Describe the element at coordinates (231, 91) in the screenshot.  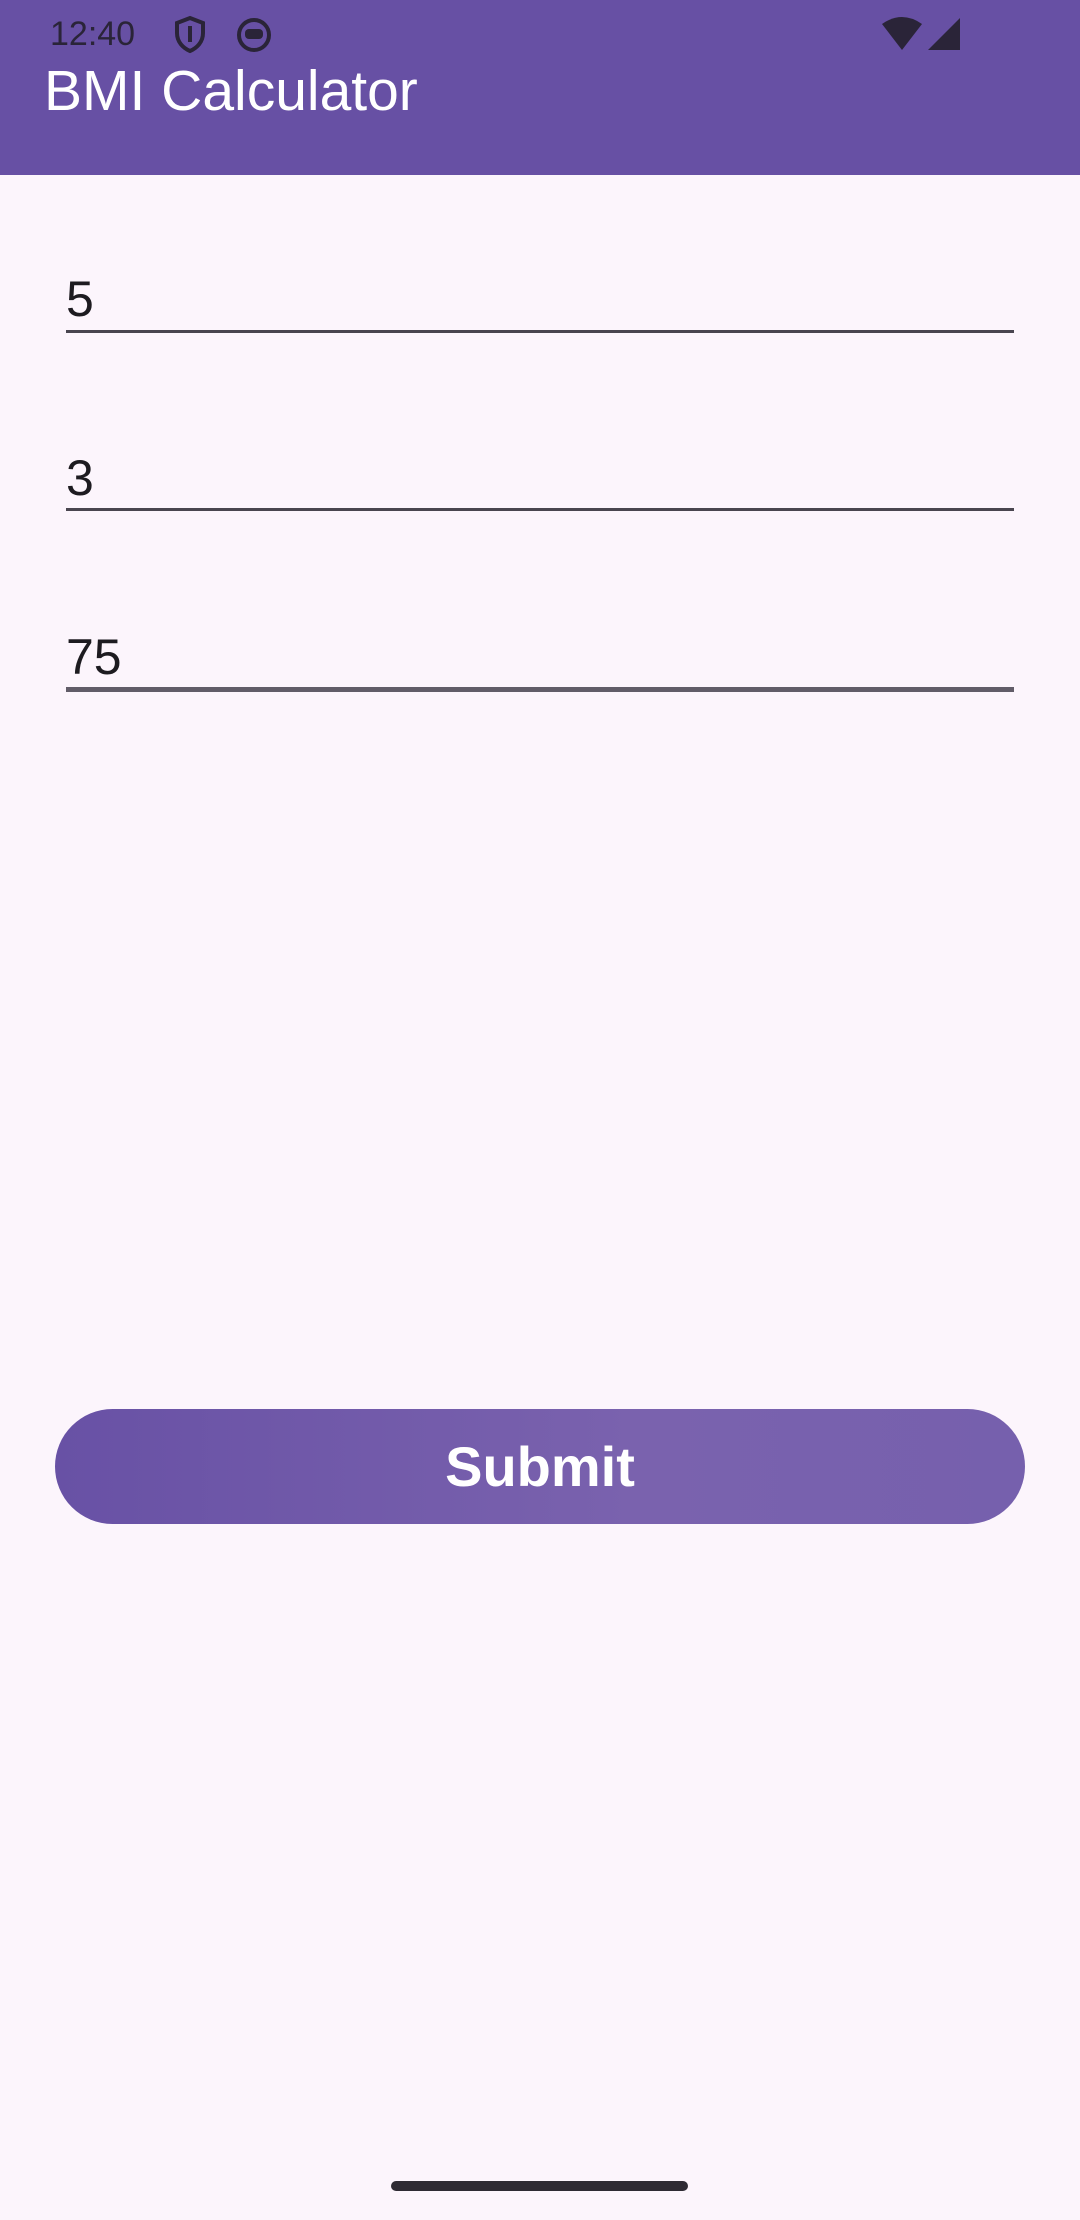
I see `app-title: BMI Calculator` at that location.